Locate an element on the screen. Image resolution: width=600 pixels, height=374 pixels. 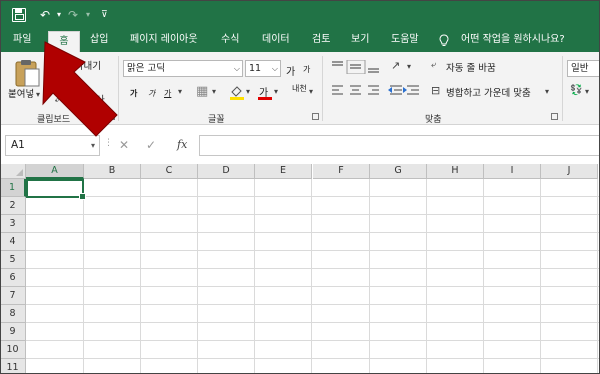
enter-icon: ✓ is located at coordinates (151, 145).